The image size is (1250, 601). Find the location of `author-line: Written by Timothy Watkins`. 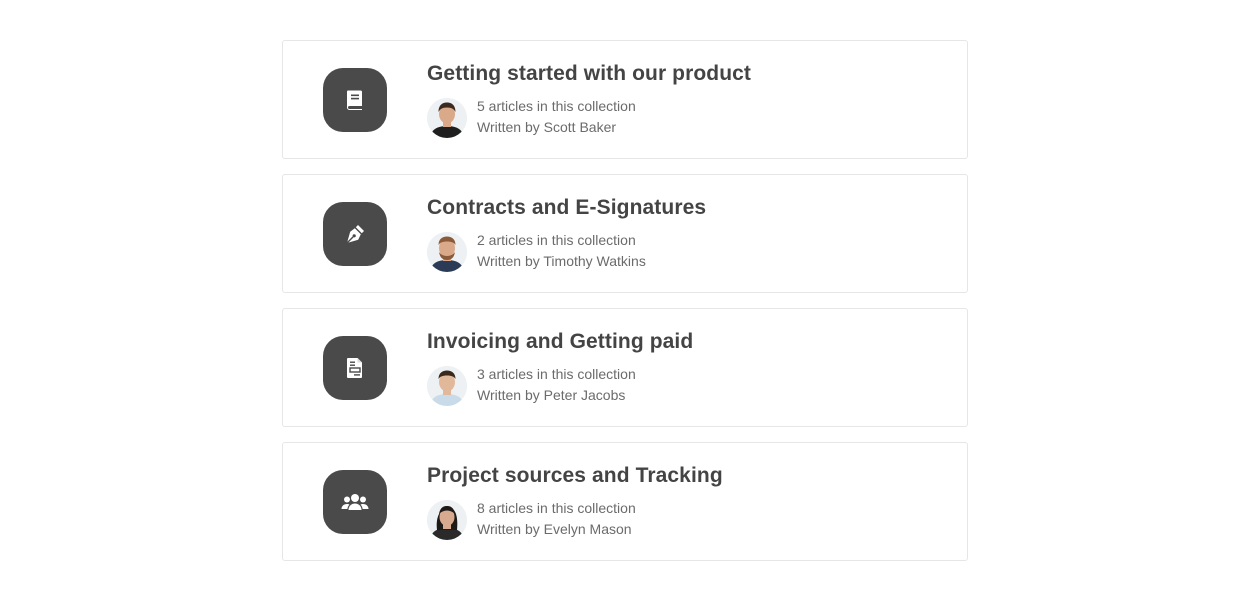

author-line: Written by Timothy Watkins is located at coordinates (561, 261).